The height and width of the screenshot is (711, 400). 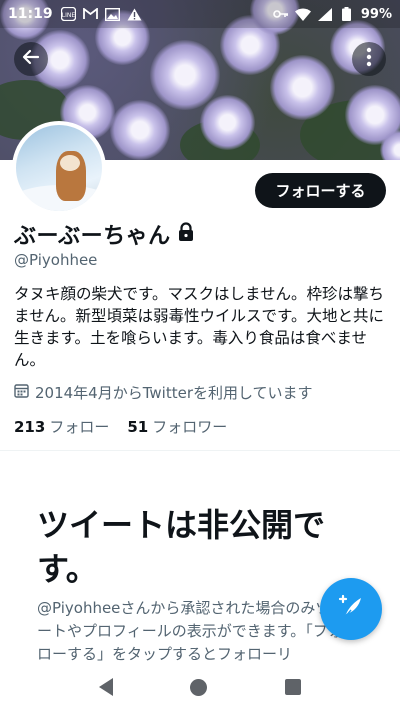 I want to click on display-name: ぶーぶーちゃん, so click(x=92, y=236).